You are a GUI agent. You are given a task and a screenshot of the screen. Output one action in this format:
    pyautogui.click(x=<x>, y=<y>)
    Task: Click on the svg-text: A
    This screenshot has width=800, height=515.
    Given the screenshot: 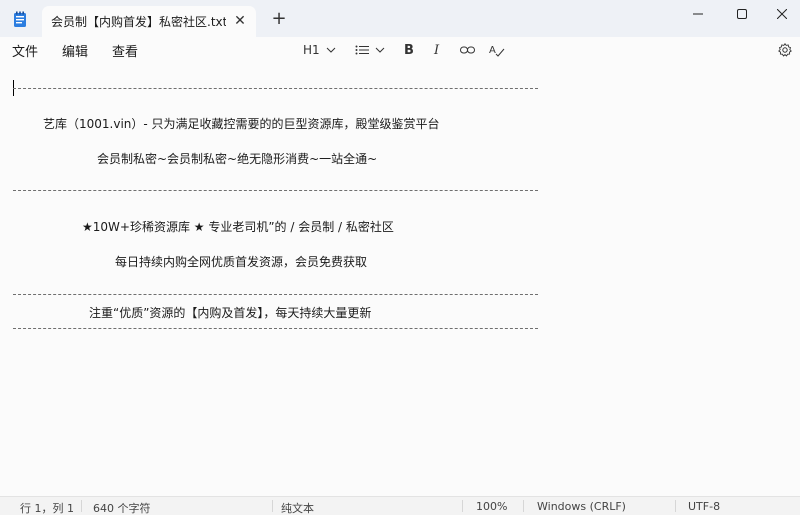 What is the action you would take?
    pyautogui.click(x=492, y=50)
    